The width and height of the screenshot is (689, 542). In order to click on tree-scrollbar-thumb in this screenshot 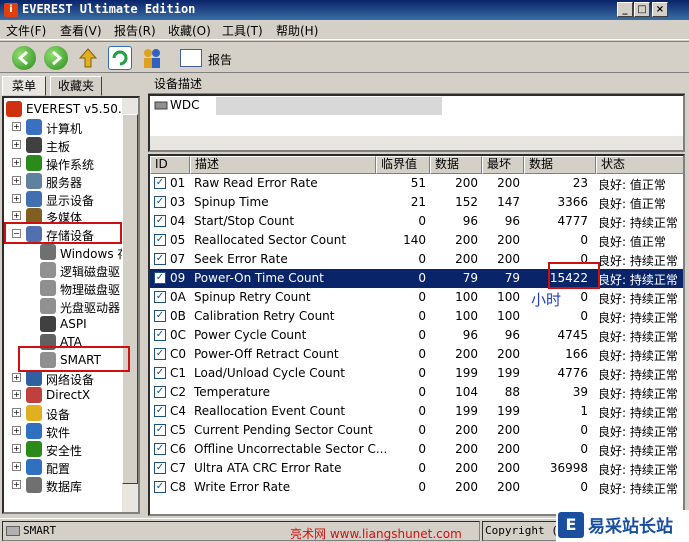, I will do `click(130, 299)`.